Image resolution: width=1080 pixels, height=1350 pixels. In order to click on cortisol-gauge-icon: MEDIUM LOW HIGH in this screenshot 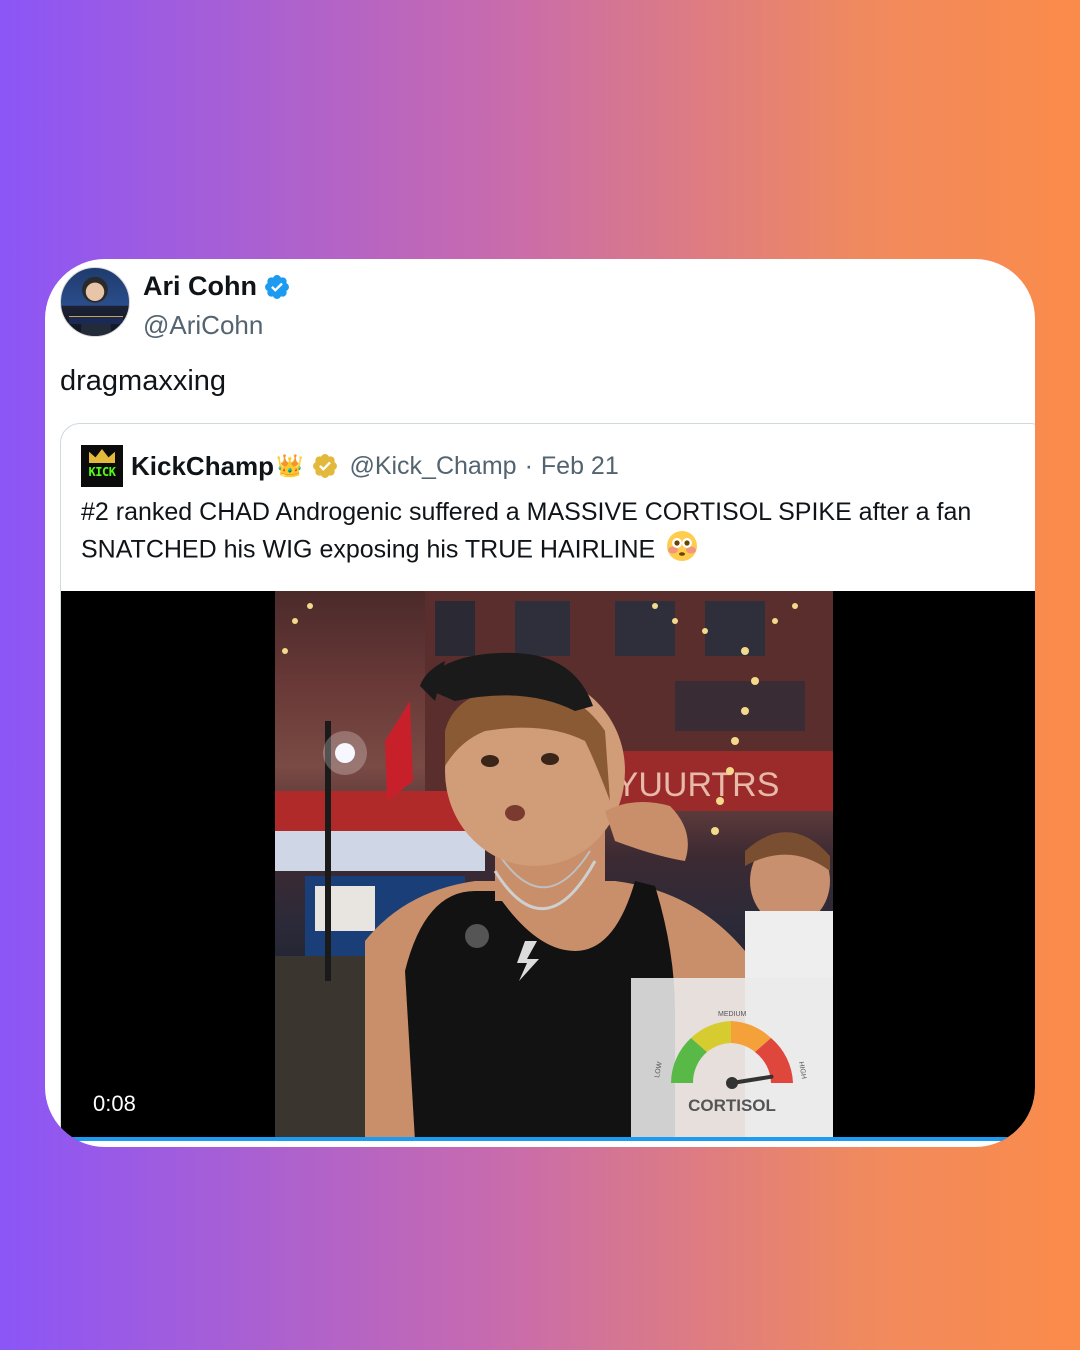, I will do `click(730, 1050)`.